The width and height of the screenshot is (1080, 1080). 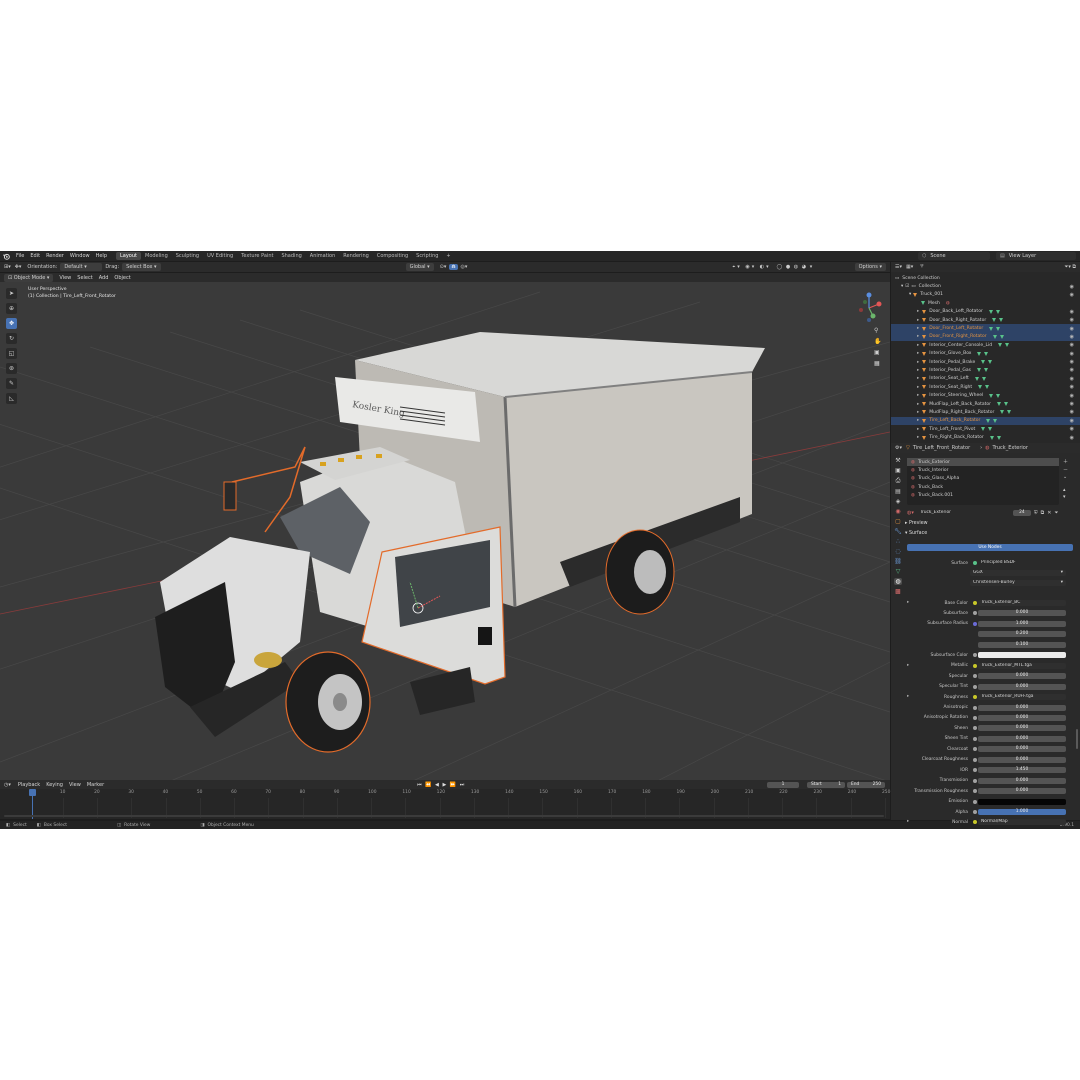 I want to click on data-tab-icon: ▽, so click(x=898, y=571).